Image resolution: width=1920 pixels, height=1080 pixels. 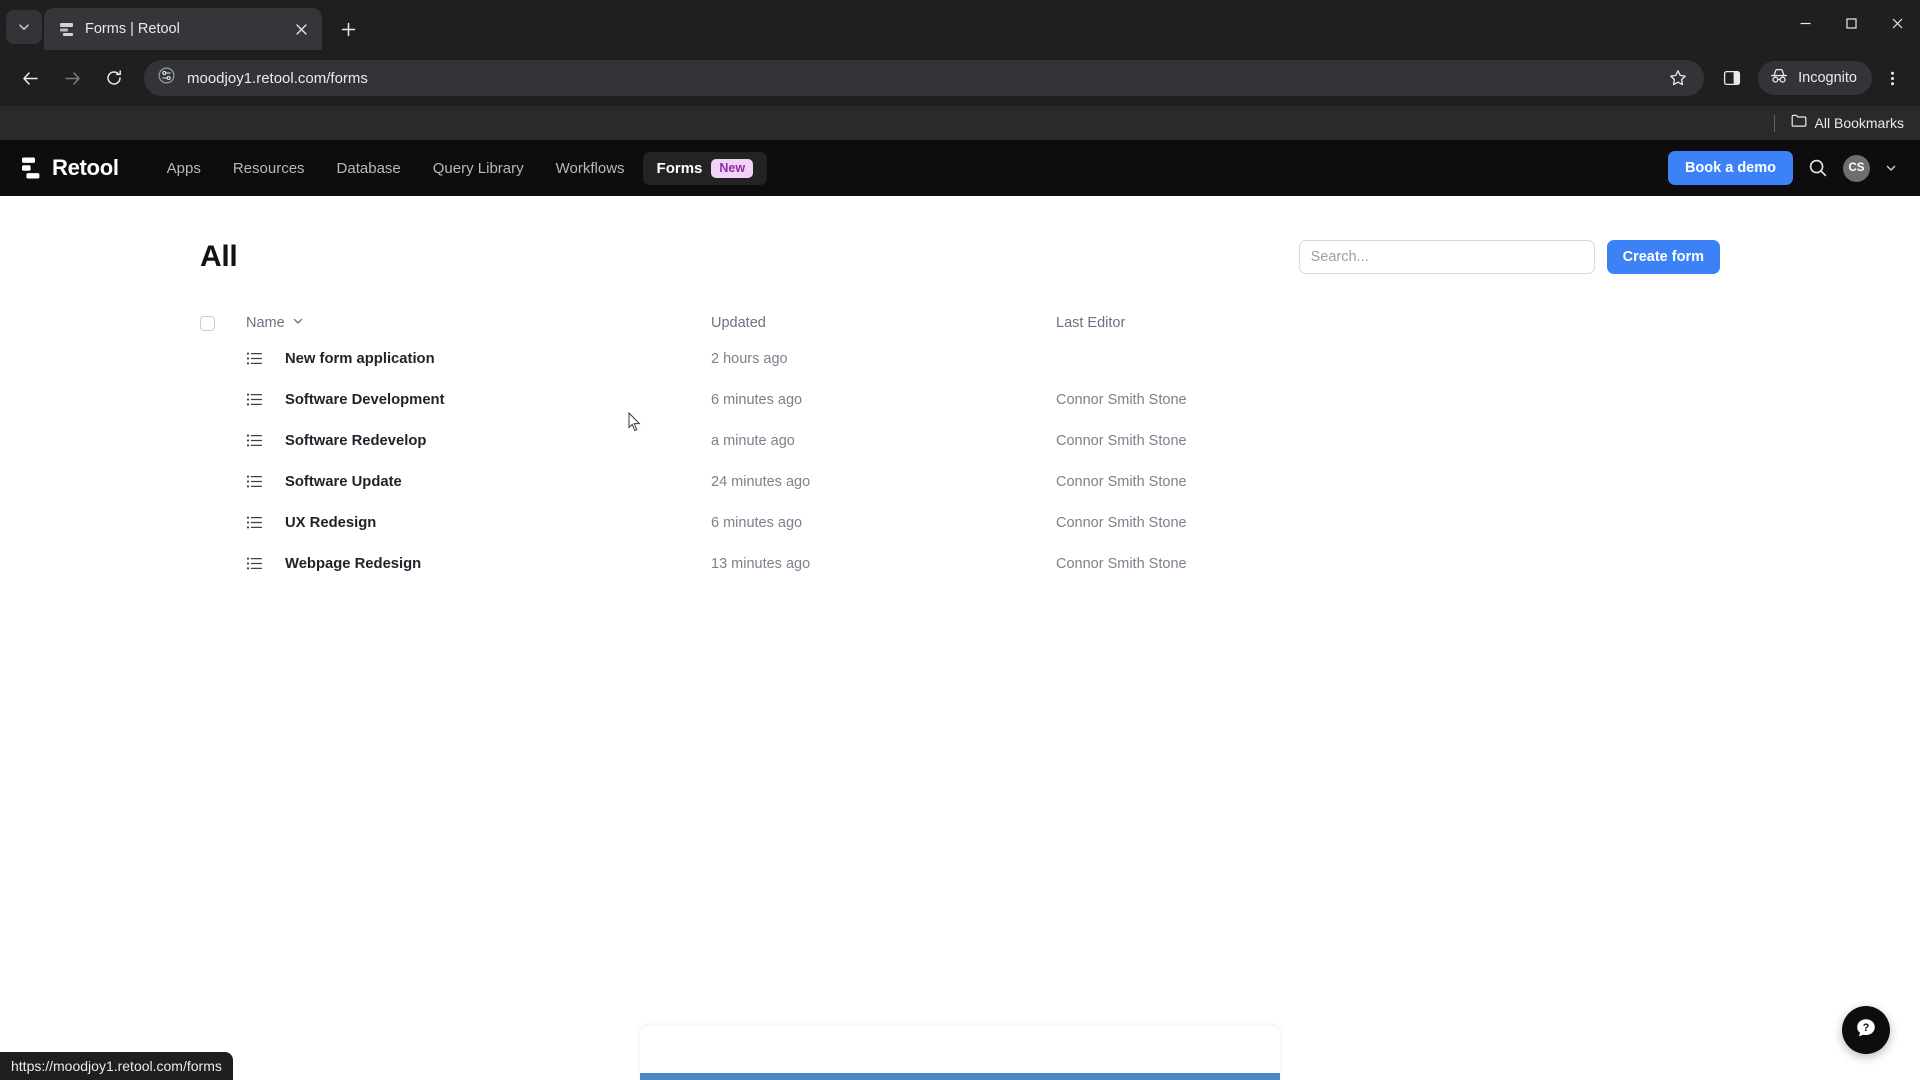 I want to click on browser-tab: Forms | Retool, so click(x=183, y=29).